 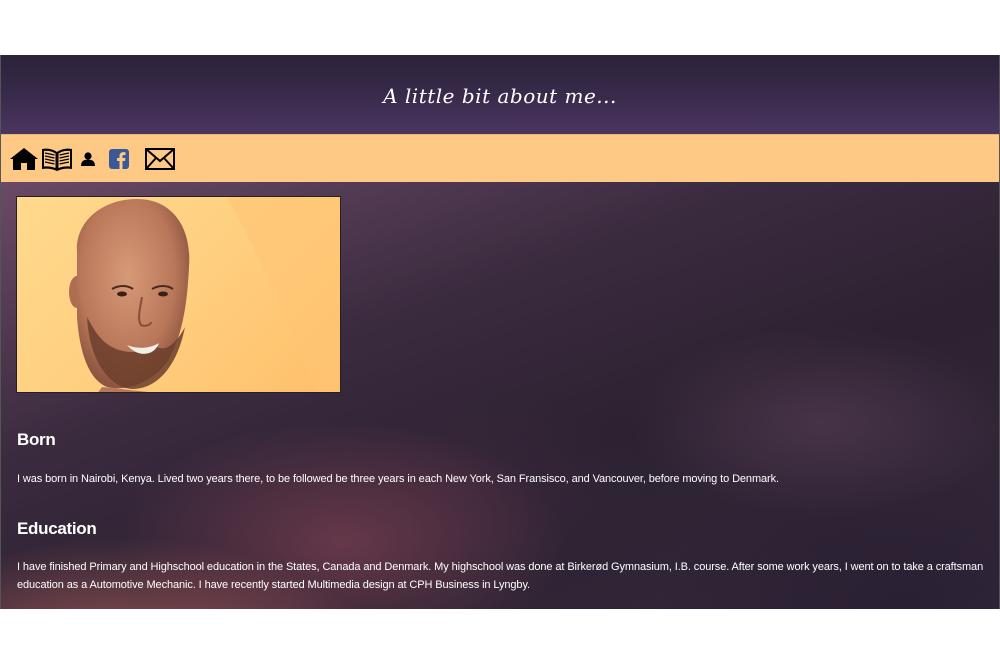 What do you see at coordinates (204, 294) in the screenshot?
I see `portrait-illustration` at bounding box center [204, 294].